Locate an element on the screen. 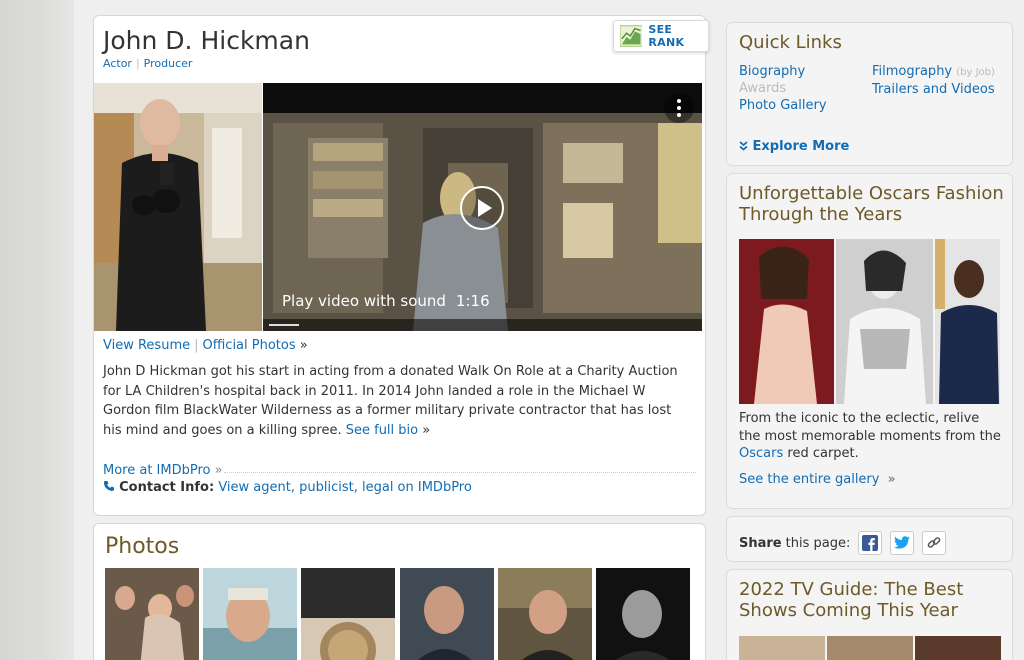  see-rank-button: SEE RANK is located at coordinates (661, 36).